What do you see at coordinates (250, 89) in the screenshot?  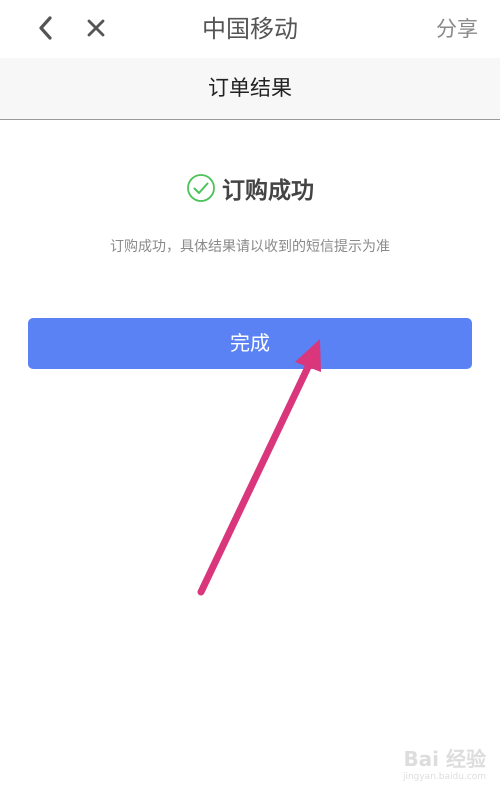 I see `page-title: 订单结果` at bounding box center [250, 89].